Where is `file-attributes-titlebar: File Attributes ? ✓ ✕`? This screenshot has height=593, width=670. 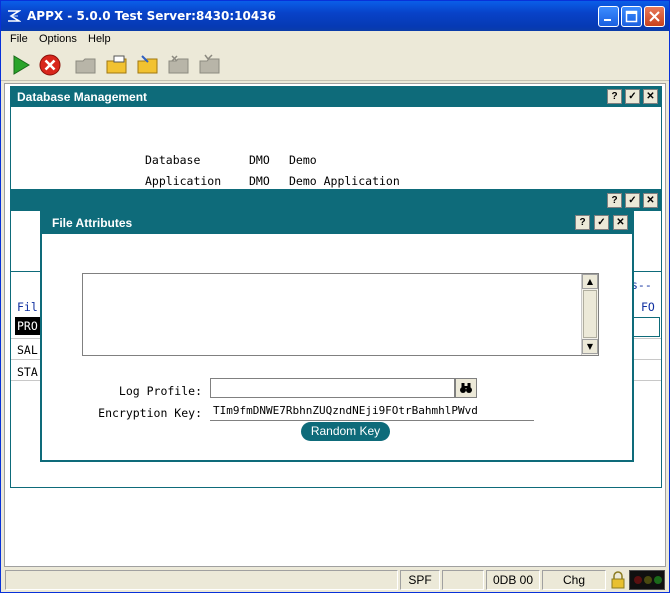 file-attributes-titlebar: File Attributes ? ✓ ✕ is located at coordinates (337, 223).